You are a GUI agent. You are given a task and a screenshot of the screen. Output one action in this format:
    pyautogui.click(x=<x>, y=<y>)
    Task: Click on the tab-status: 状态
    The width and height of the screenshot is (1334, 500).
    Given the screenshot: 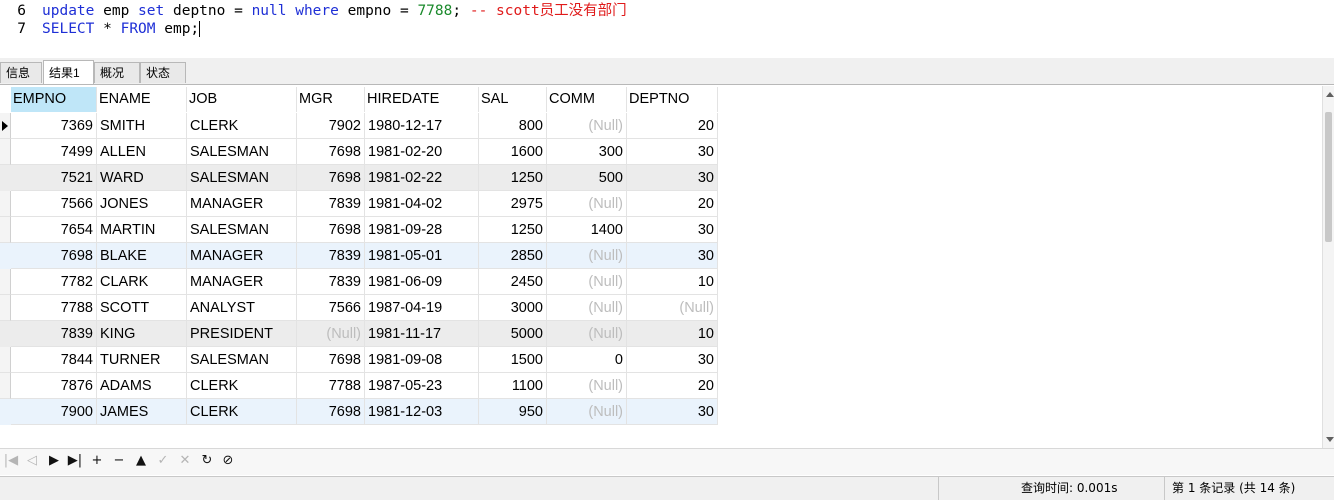 What is the action you would take?
    pyautogui.click(x=163, y=72)
    